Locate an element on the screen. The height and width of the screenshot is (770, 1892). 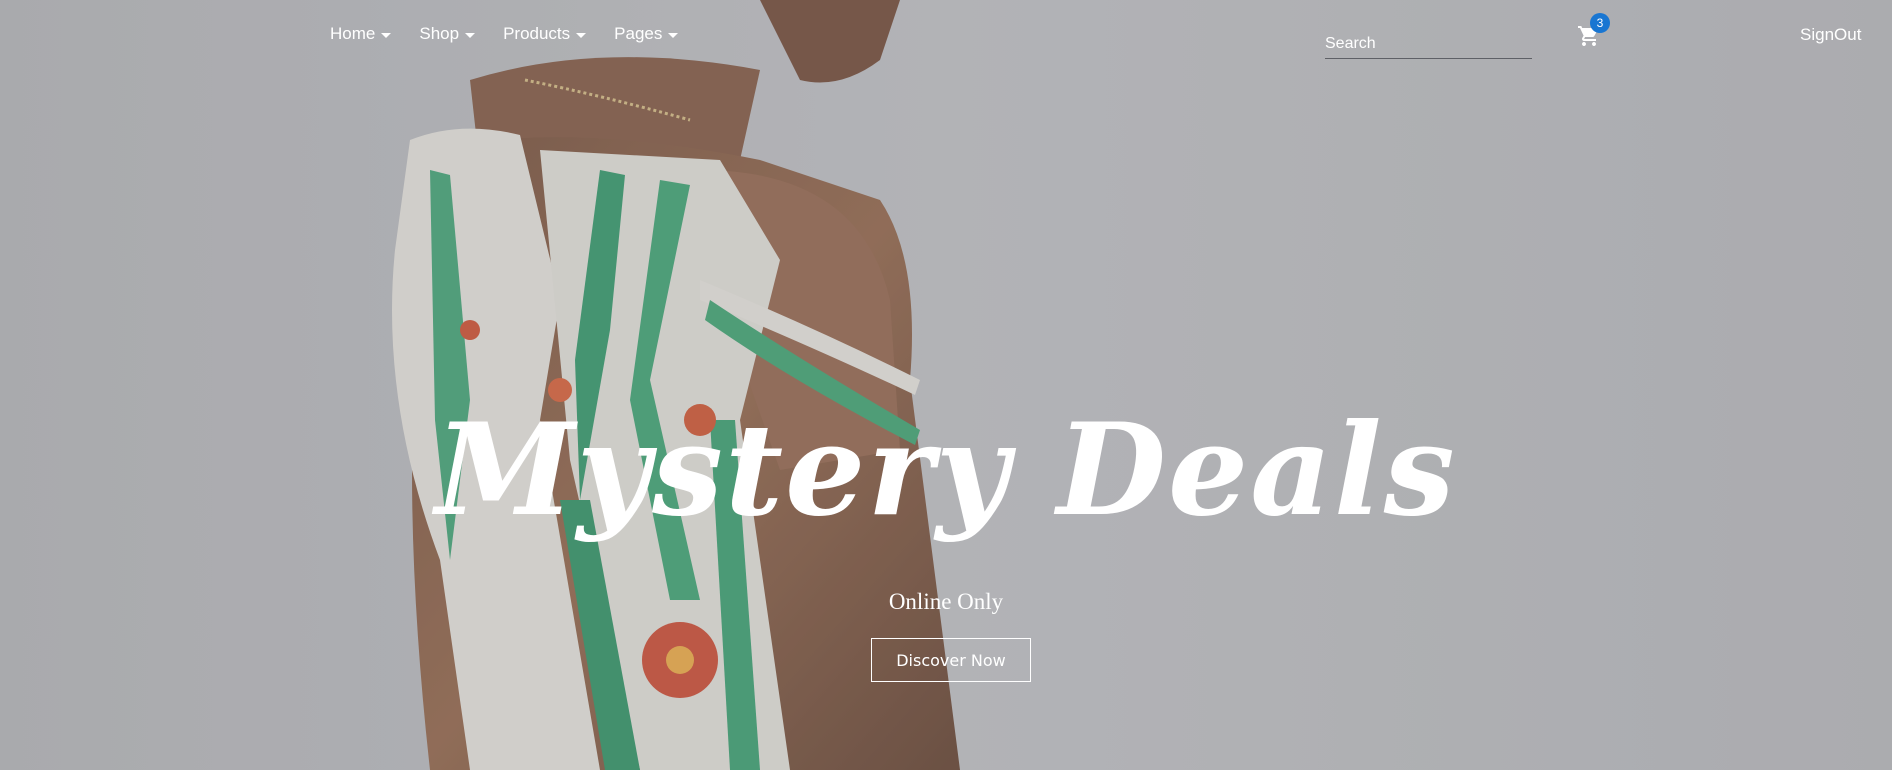
nav-item-products: Products is located at coordinates (545, 34).